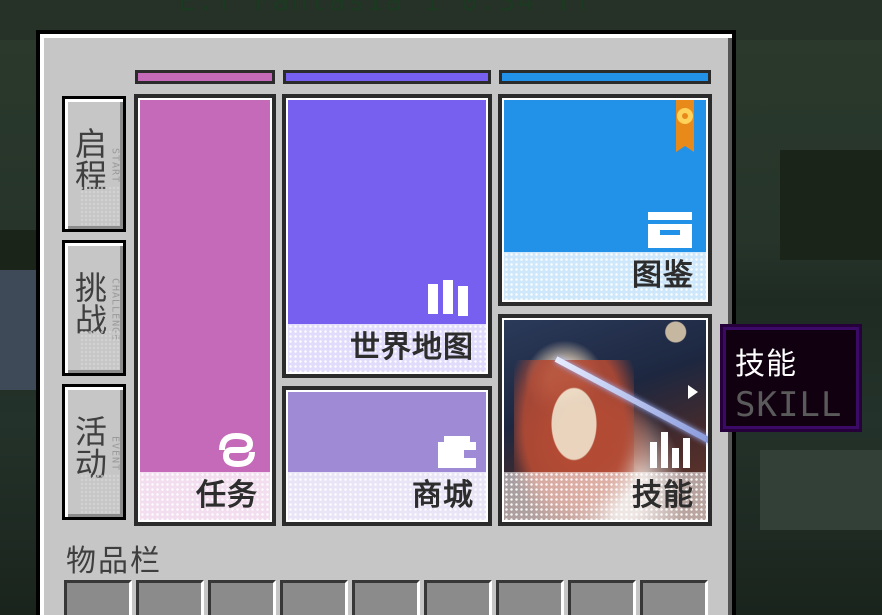 Image resolution: width=882 pixels, height=615 pixels. I want to click on tab-challenge: 挑战 CHALLENGE, so click(94, 308).